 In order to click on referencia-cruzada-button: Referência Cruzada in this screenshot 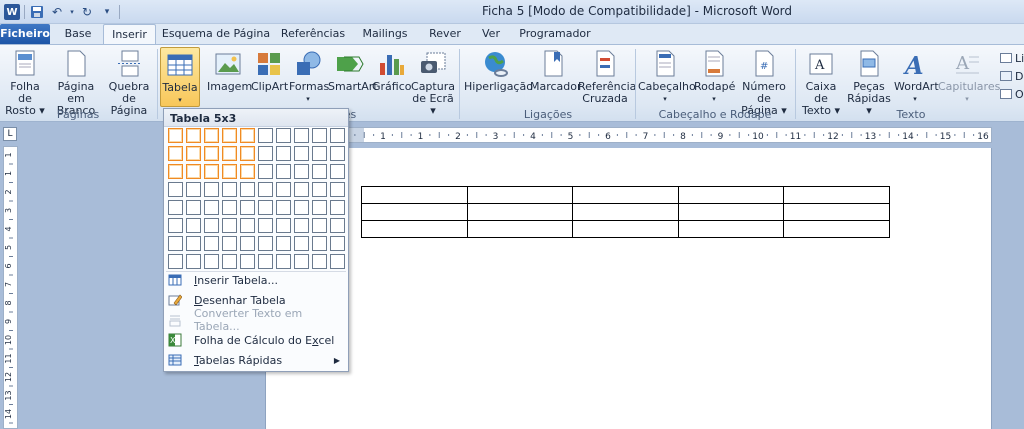, I will do `click(607, 77)`.